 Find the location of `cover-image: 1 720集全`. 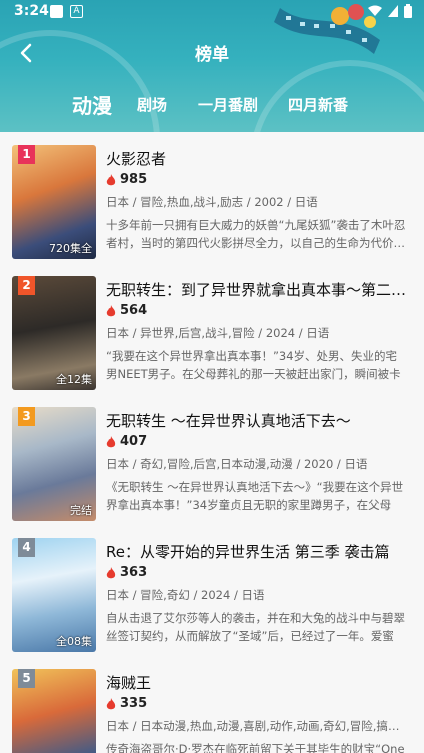

cover-image: 1 720集全 is located at coordinates (54, 202).